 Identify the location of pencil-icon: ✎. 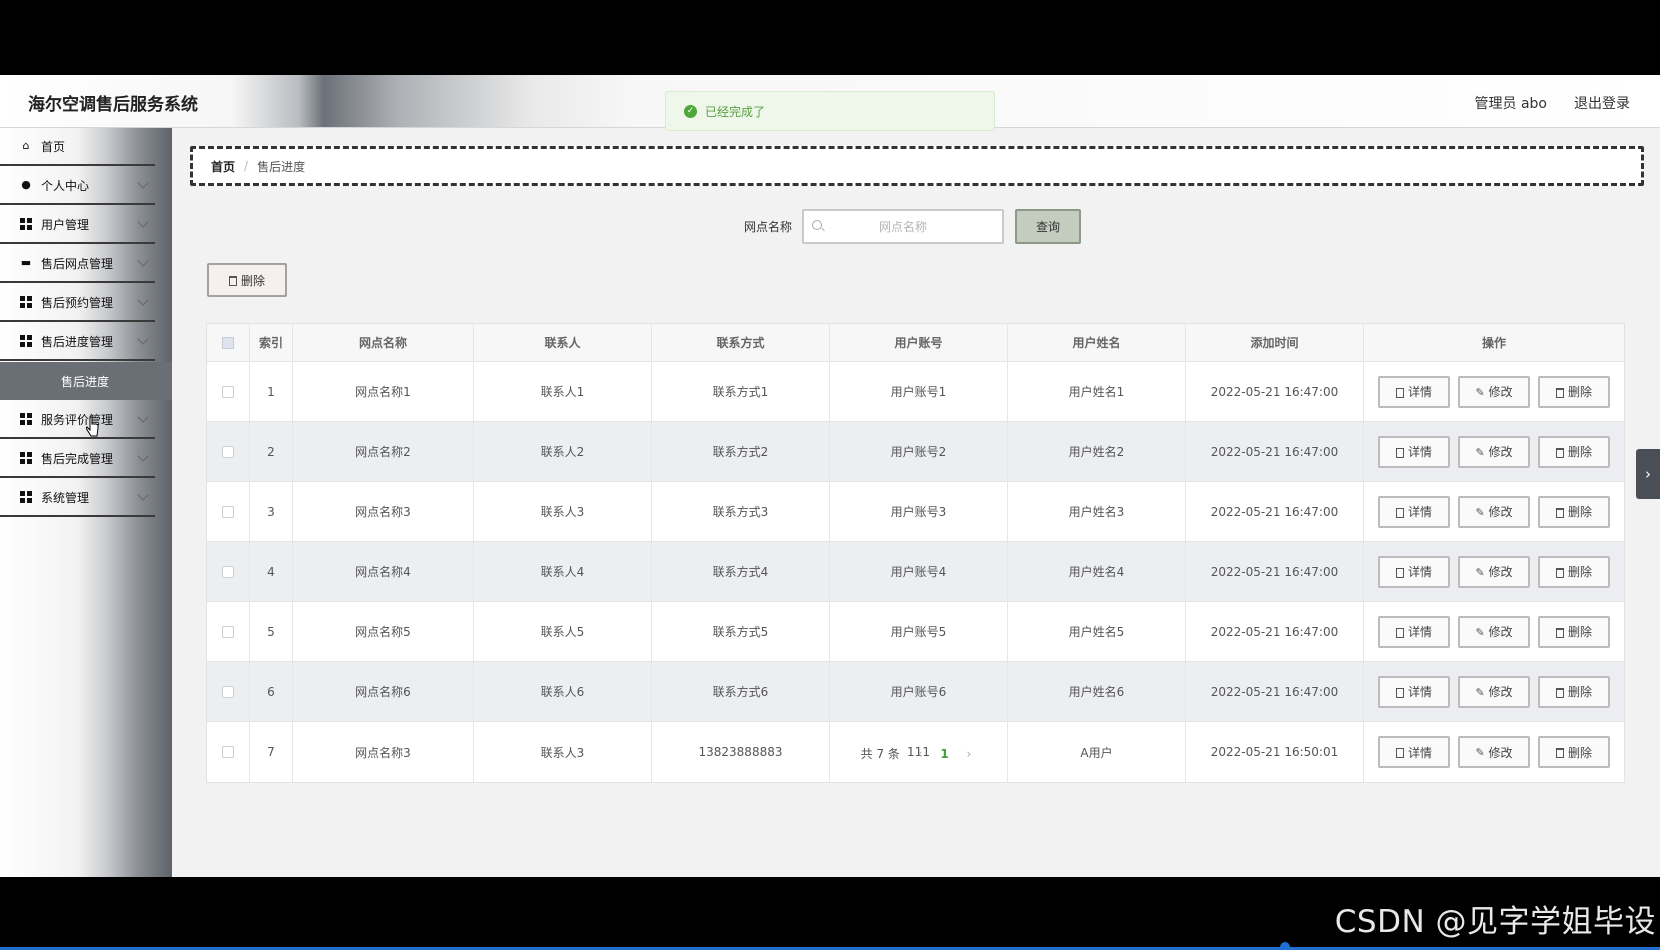
(1480, 452).